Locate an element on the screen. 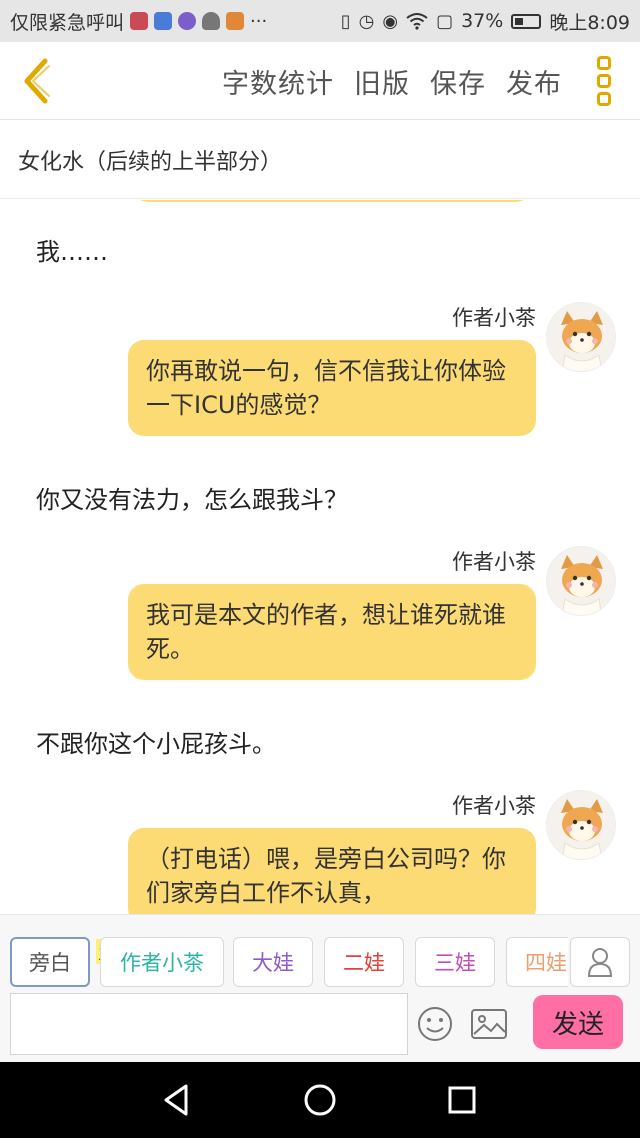 This screenshot has height=1138, width=640. narration-line: 不跟你这个小屁孩斗。 is located at coordinates (156, 741).